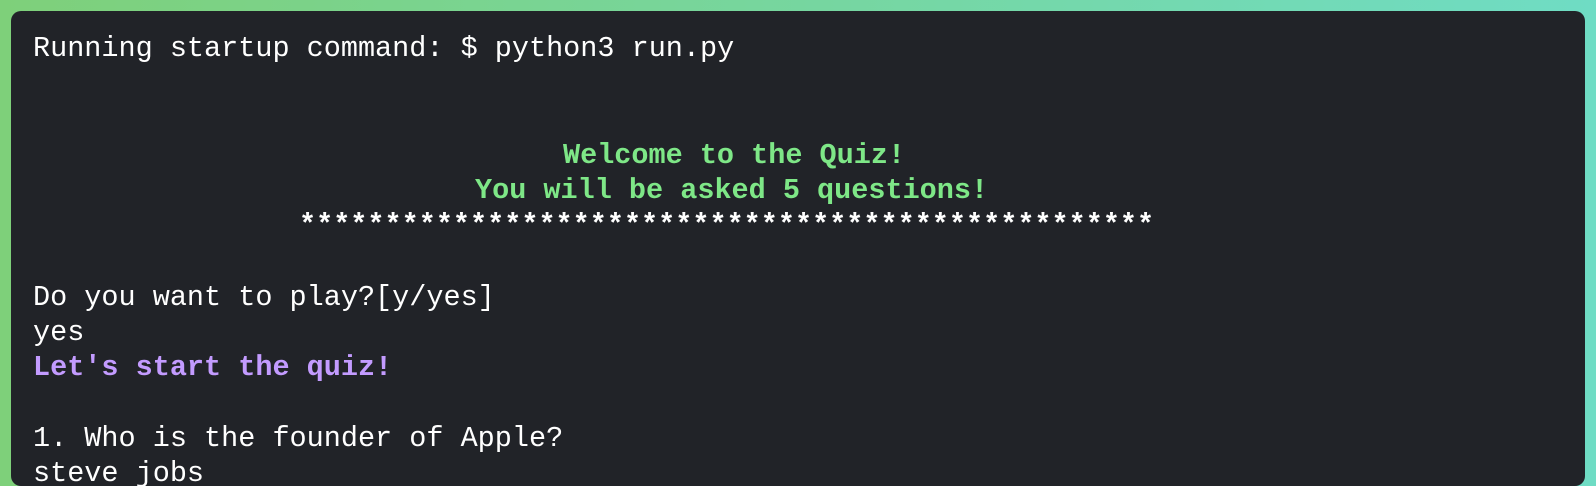 The image size is (1596, 486). Describe the element at coordinates (732, 190) in the screenshot. I see `questions-count-message: You will be asked 5 questions!` at that location.